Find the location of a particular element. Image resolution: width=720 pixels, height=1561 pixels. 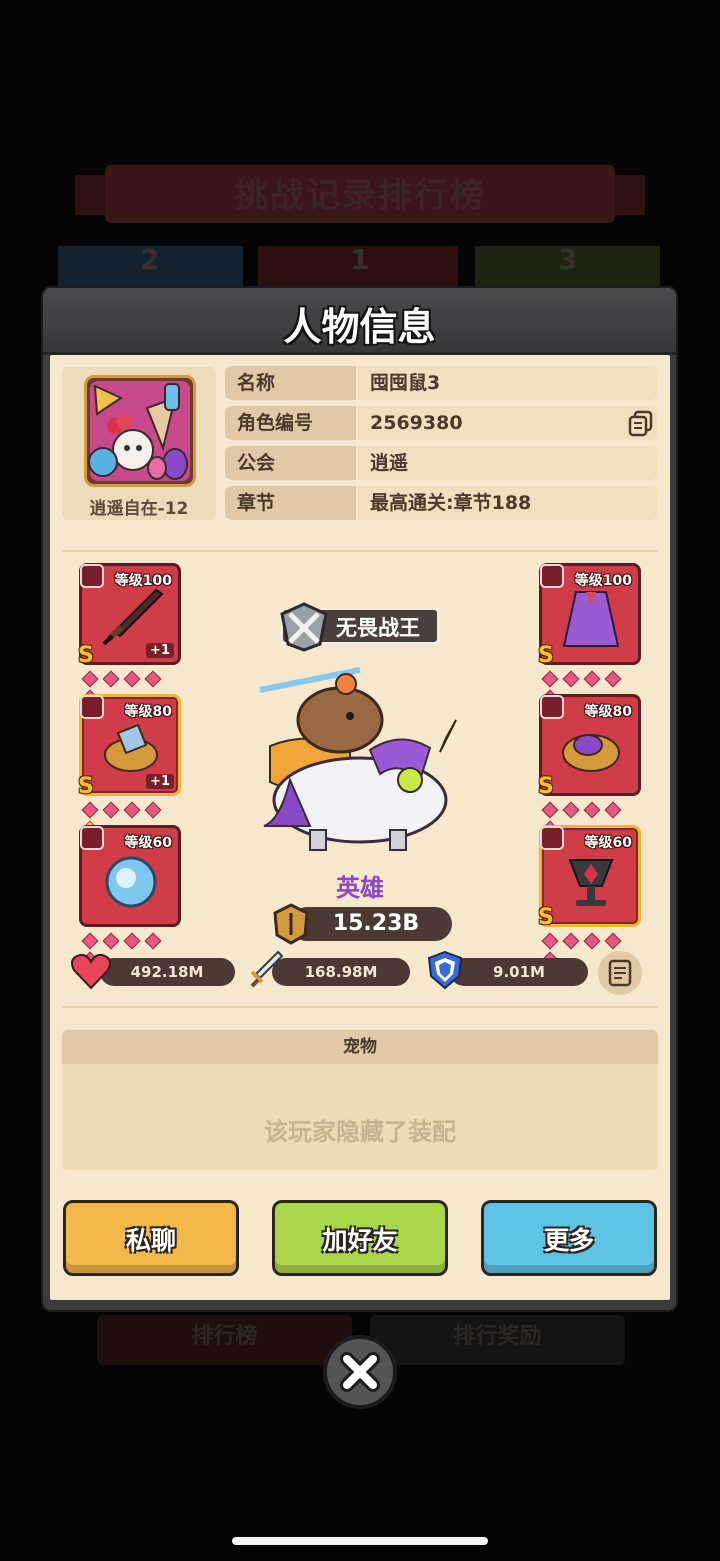

dialog-header: 人物信息 is located at coordinates (359, 321).